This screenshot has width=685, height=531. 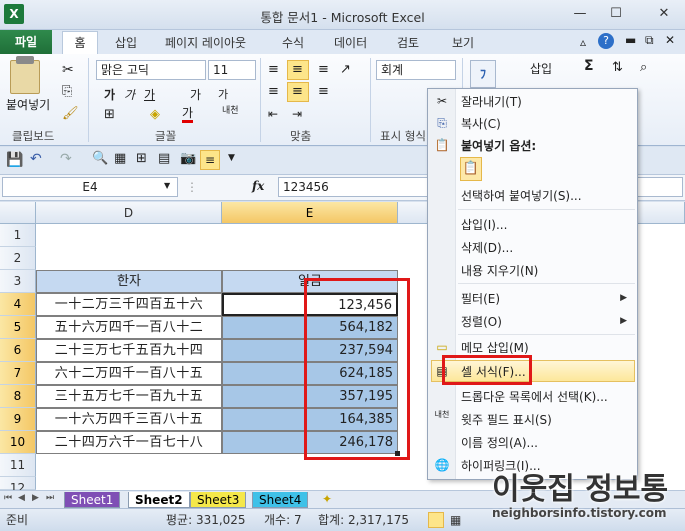 What do you see at coordinates (293, 42) in the screenshot?
I see `tab-formulas: 수식` at bounding box center [293, 42].